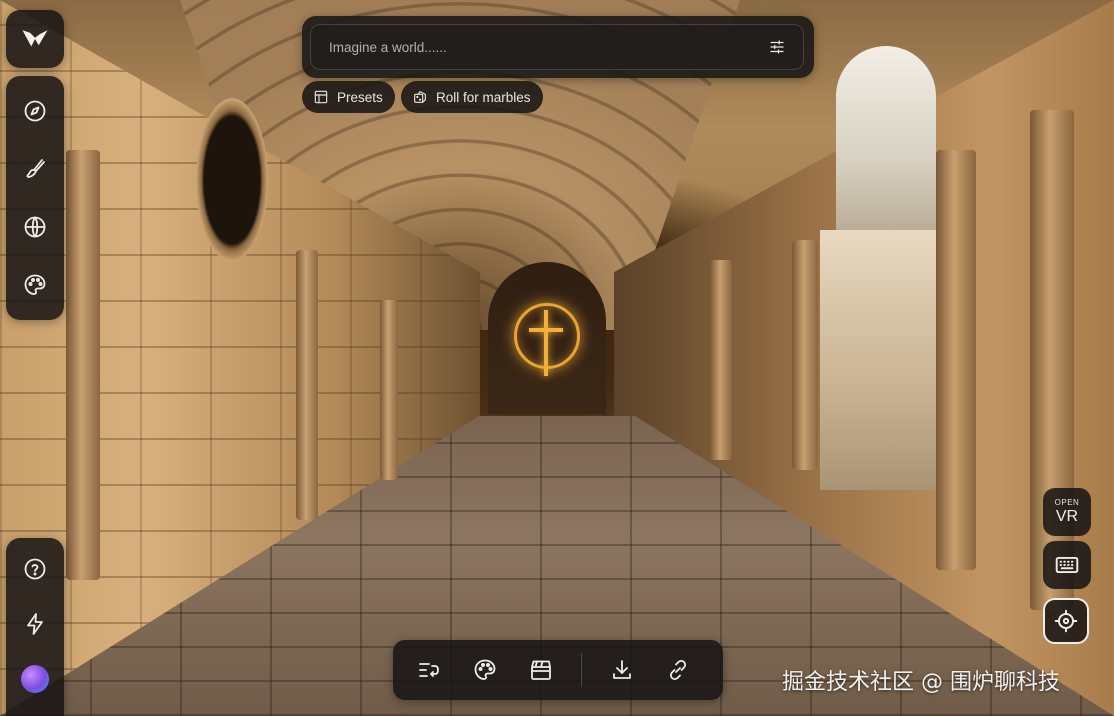 The height and width of the screenshot is (716, 1114). I want to click on dice-icon, so click(420, 97).